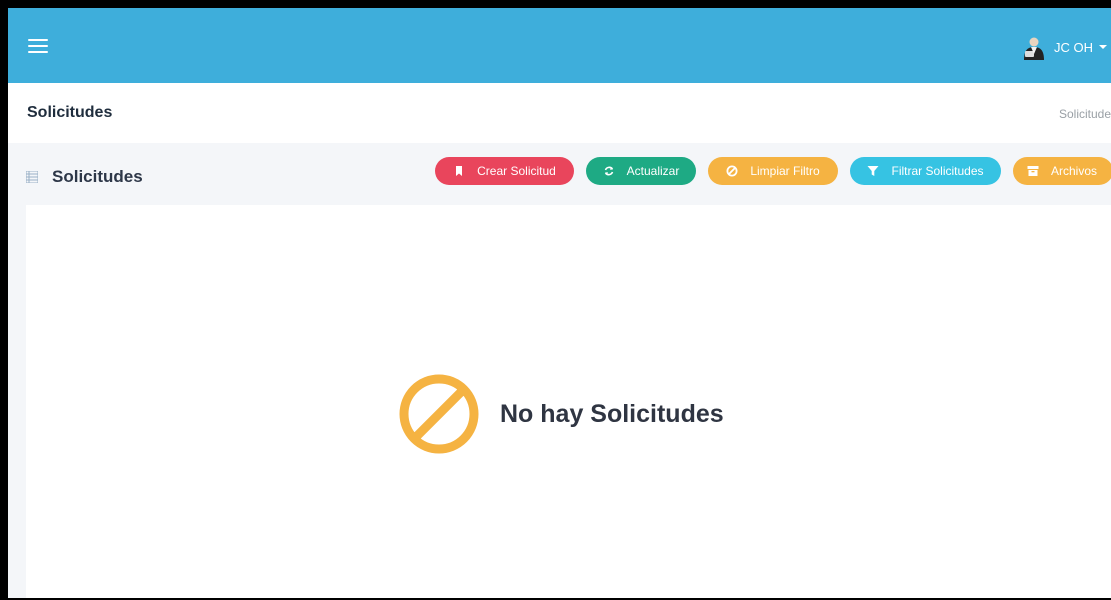 This screenshot has width=1111, height=600. What do you see at coordinates (97, 176) in the screenshot?
I see `card-title: Solicitudes` at bounding box center [97, 176].